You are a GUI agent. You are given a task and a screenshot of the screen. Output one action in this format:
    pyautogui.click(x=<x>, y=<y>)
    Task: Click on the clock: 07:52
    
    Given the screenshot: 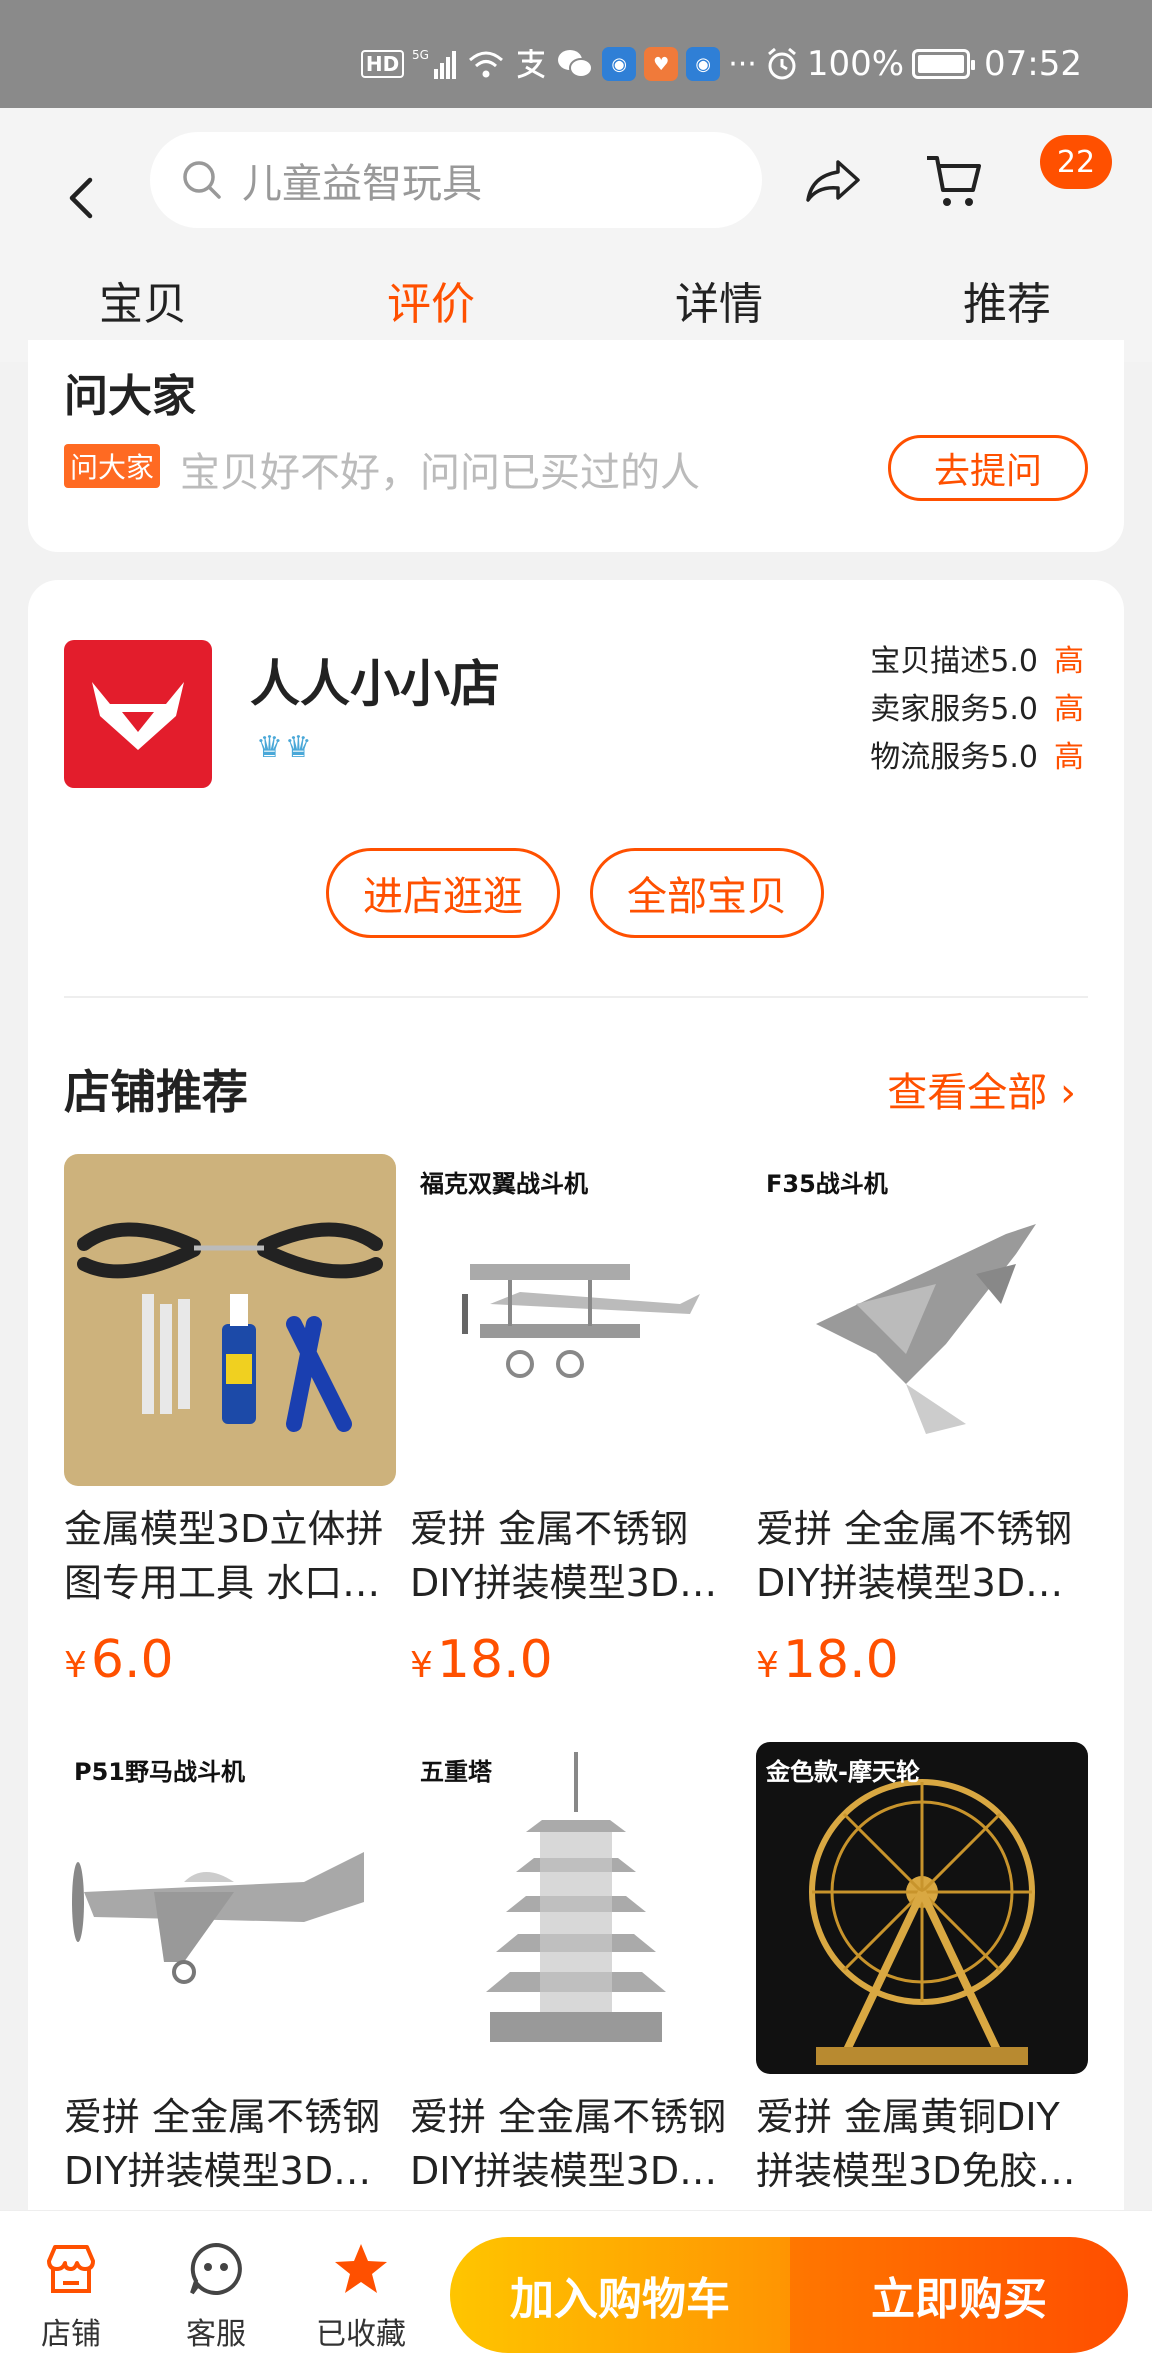 What is the action you would take?
    pyautogui.click(x=1033, y=64)
    